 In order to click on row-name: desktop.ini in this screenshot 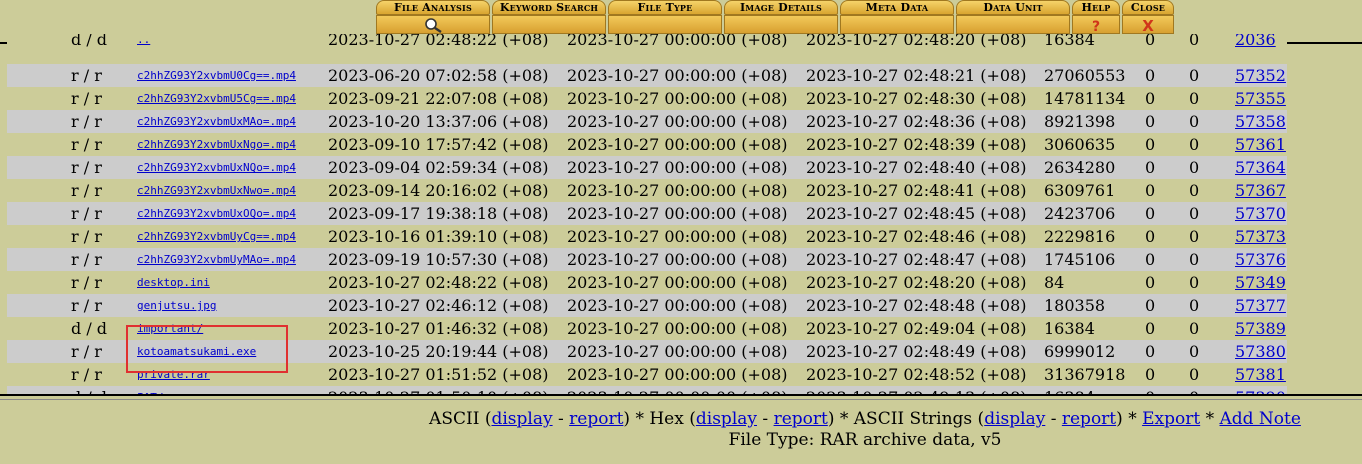, I will do `click(173, 282)`.